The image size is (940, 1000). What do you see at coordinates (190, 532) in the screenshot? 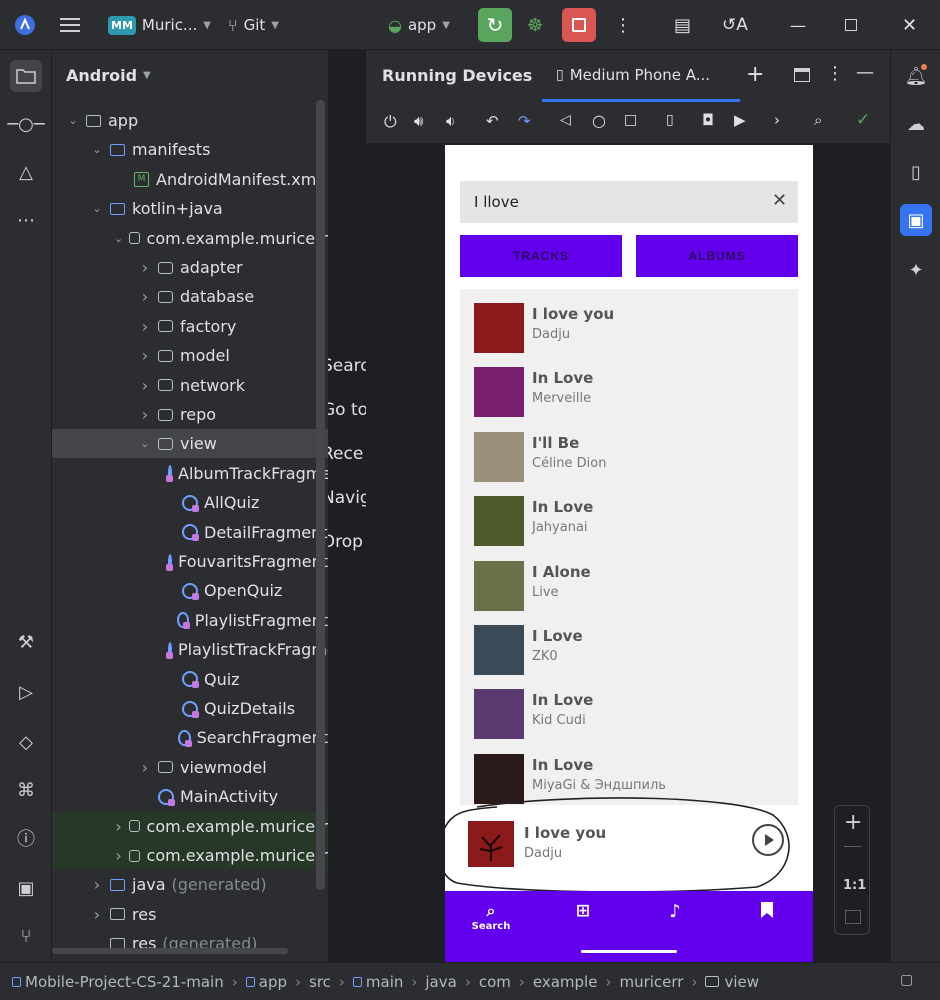
I see `tree-item: DetailFragment` at bounding box center [190, 532].